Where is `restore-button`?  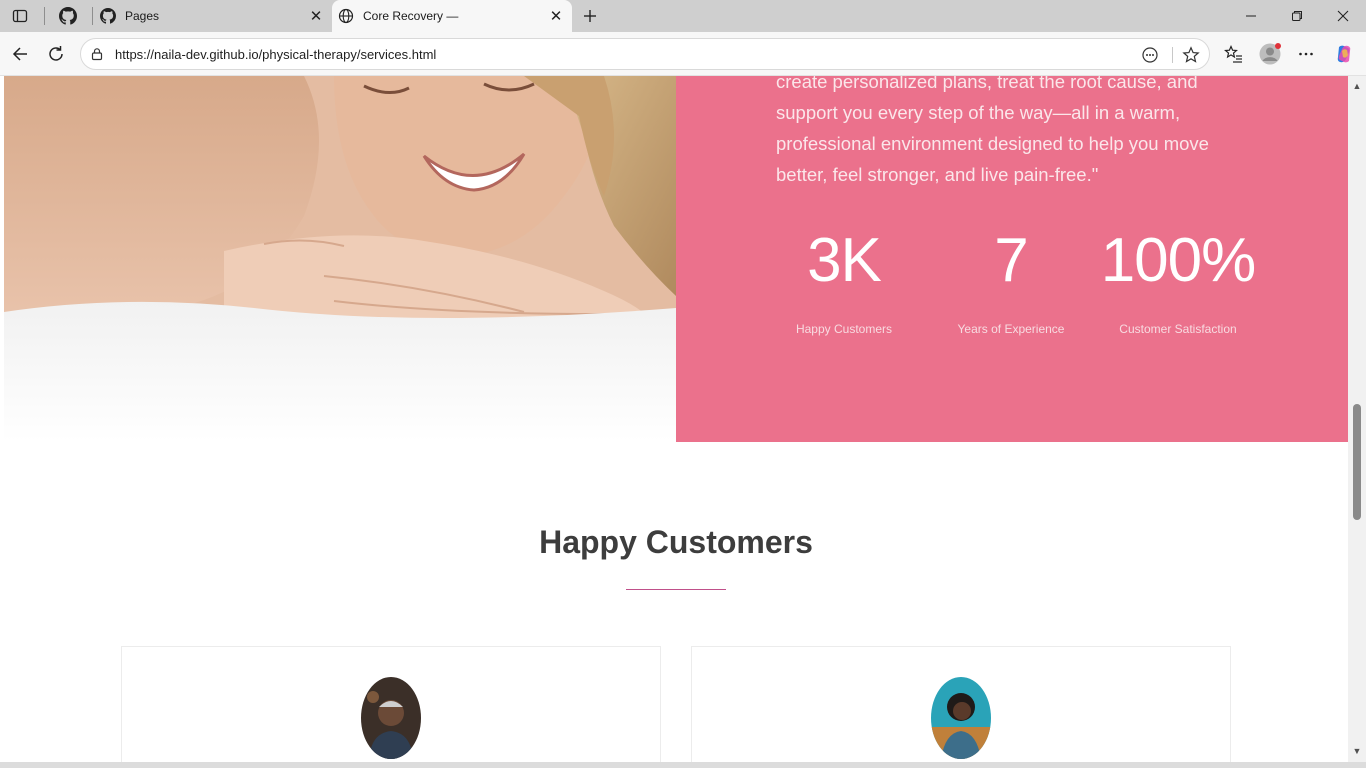
restore-button is located at coordinates (1297, 16).